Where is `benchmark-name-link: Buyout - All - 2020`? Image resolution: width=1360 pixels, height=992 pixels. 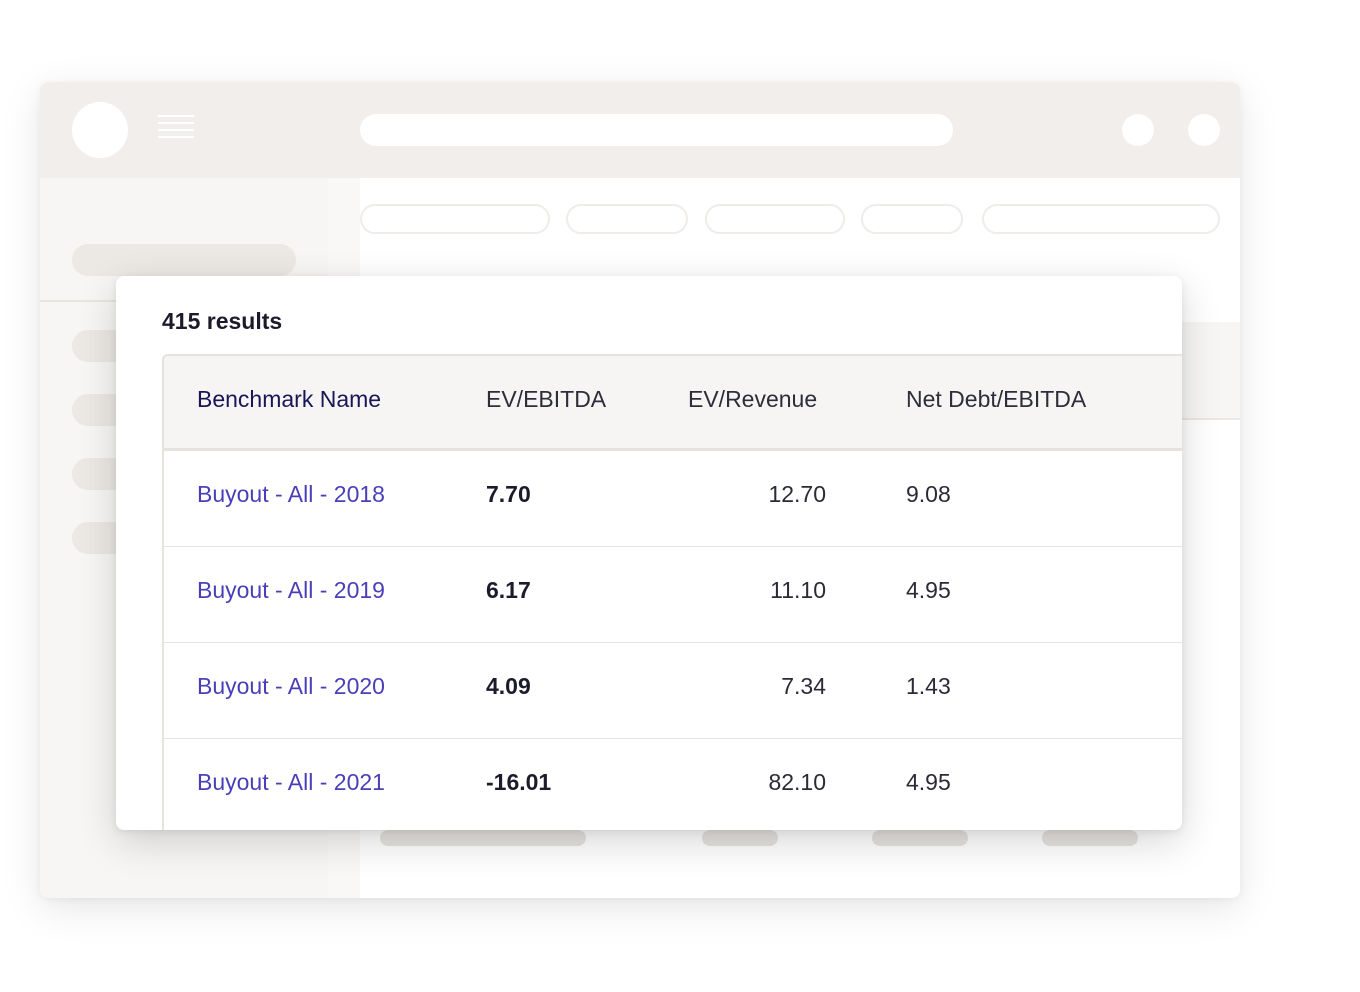 benchmark-name-link: Buyout - All - 2020 is located at coordinates (291, 686).